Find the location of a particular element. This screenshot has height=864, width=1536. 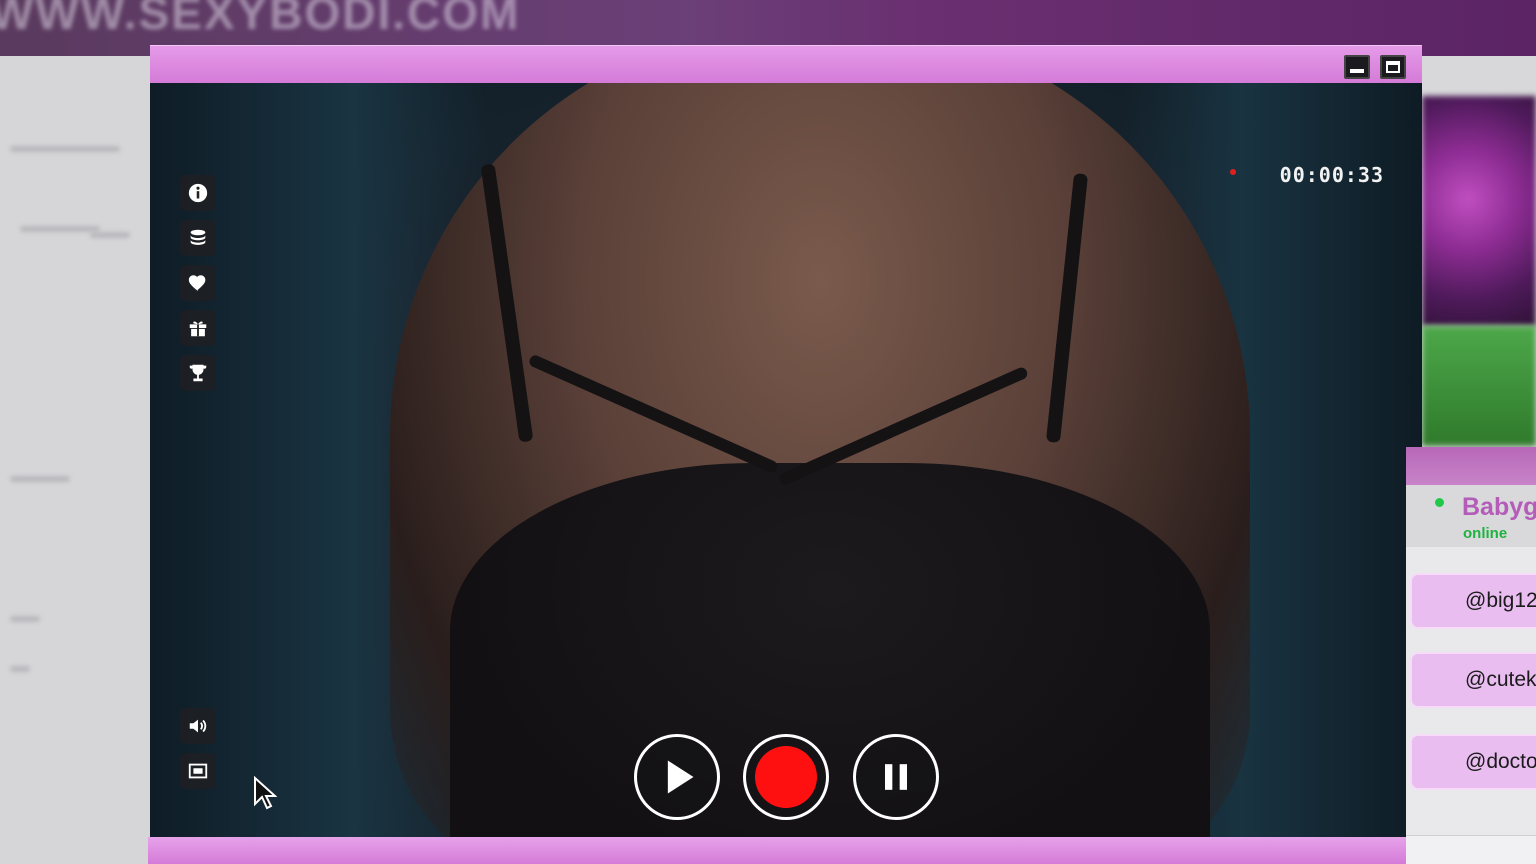

trophy-icon is located at coordinates (198, 373).